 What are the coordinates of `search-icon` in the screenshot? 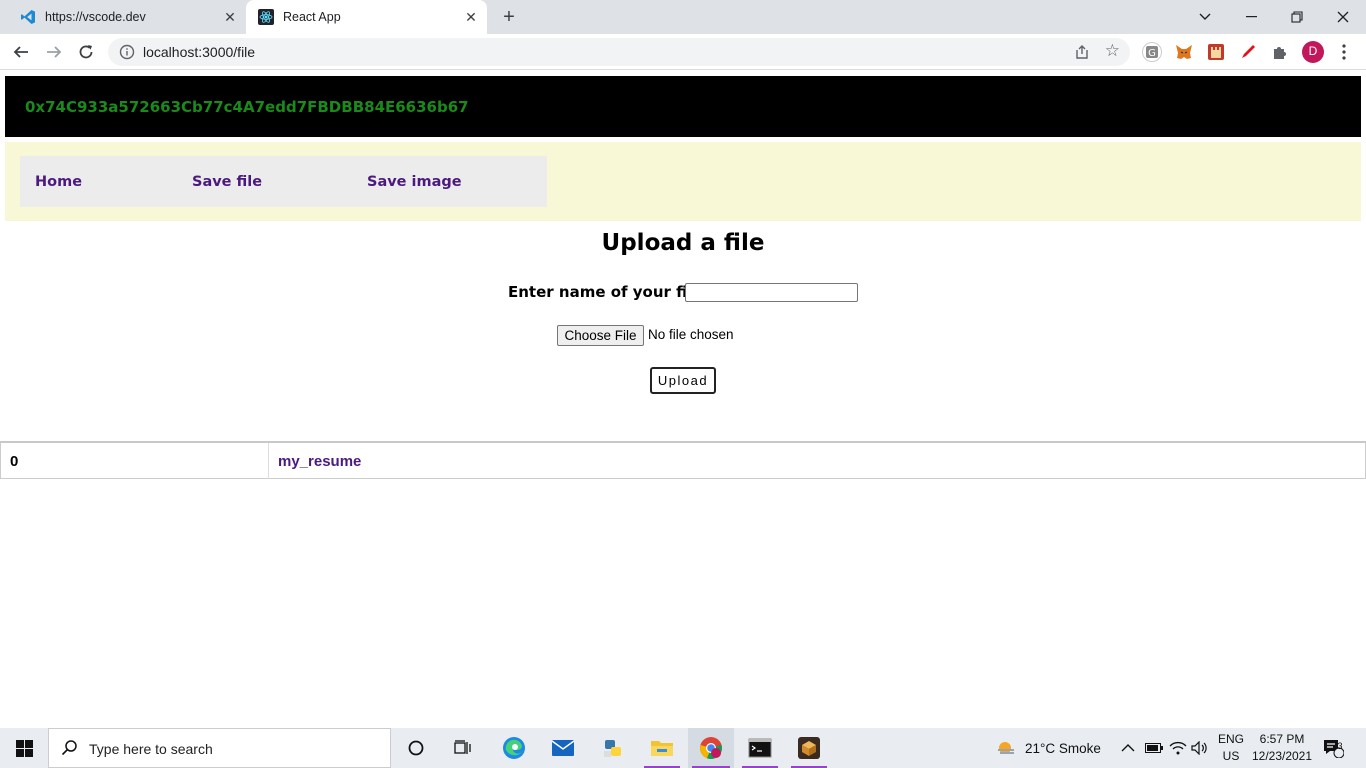 It's located at (70, 750).